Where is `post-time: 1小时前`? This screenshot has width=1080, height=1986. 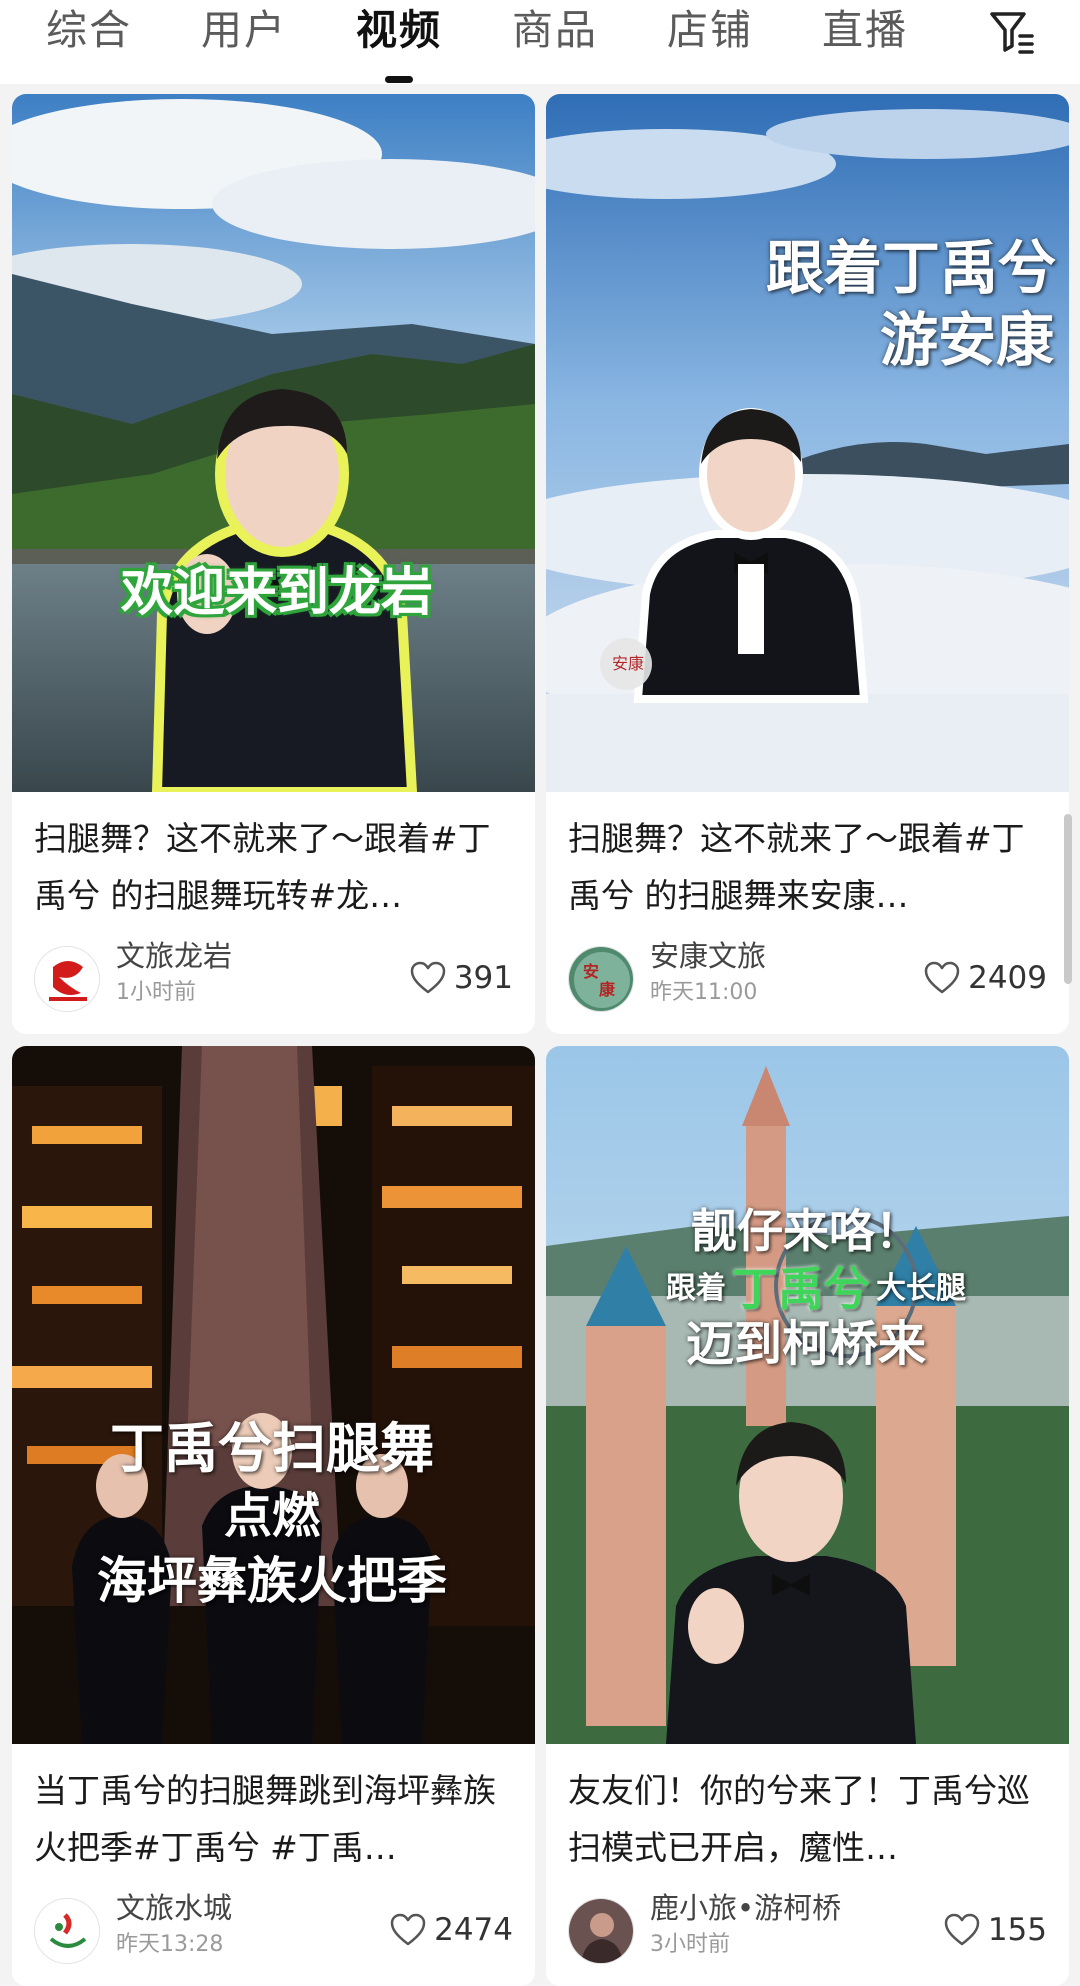
post-time: 1小时前 is located at coordinates (156, 992).